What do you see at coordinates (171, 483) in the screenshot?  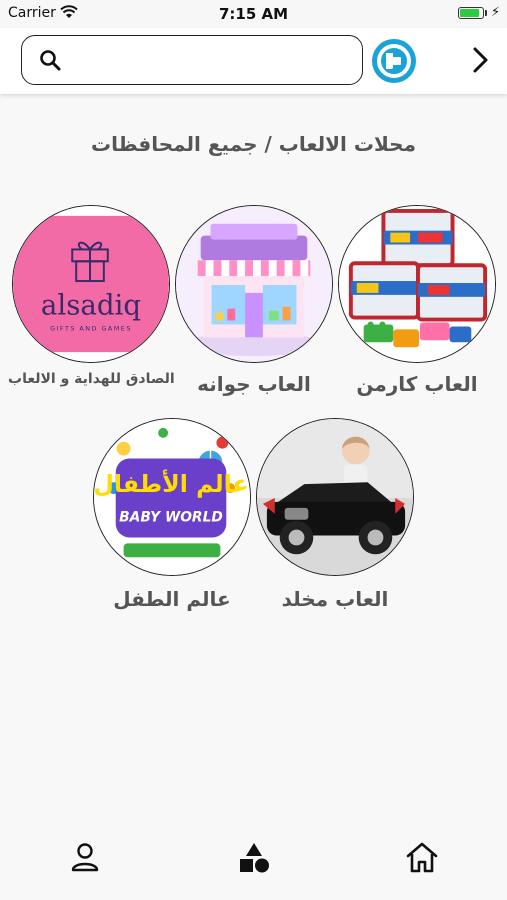 I see `baby-world-logo-arabic: عالم الأطفال` at bounding box center [171, 483].